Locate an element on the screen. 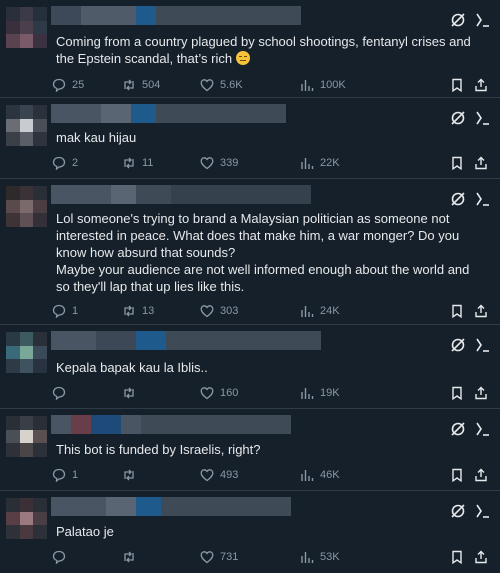 This screenshot has height=573, width=500. views-button: 24K is located at coordinates (320, 311).